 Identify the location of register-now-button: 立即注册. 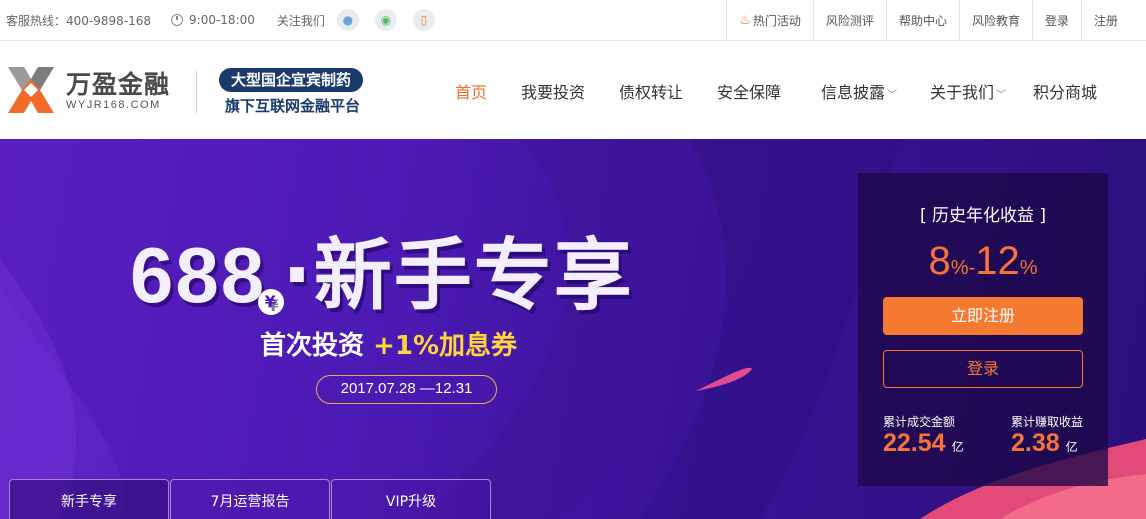
(983, 316).